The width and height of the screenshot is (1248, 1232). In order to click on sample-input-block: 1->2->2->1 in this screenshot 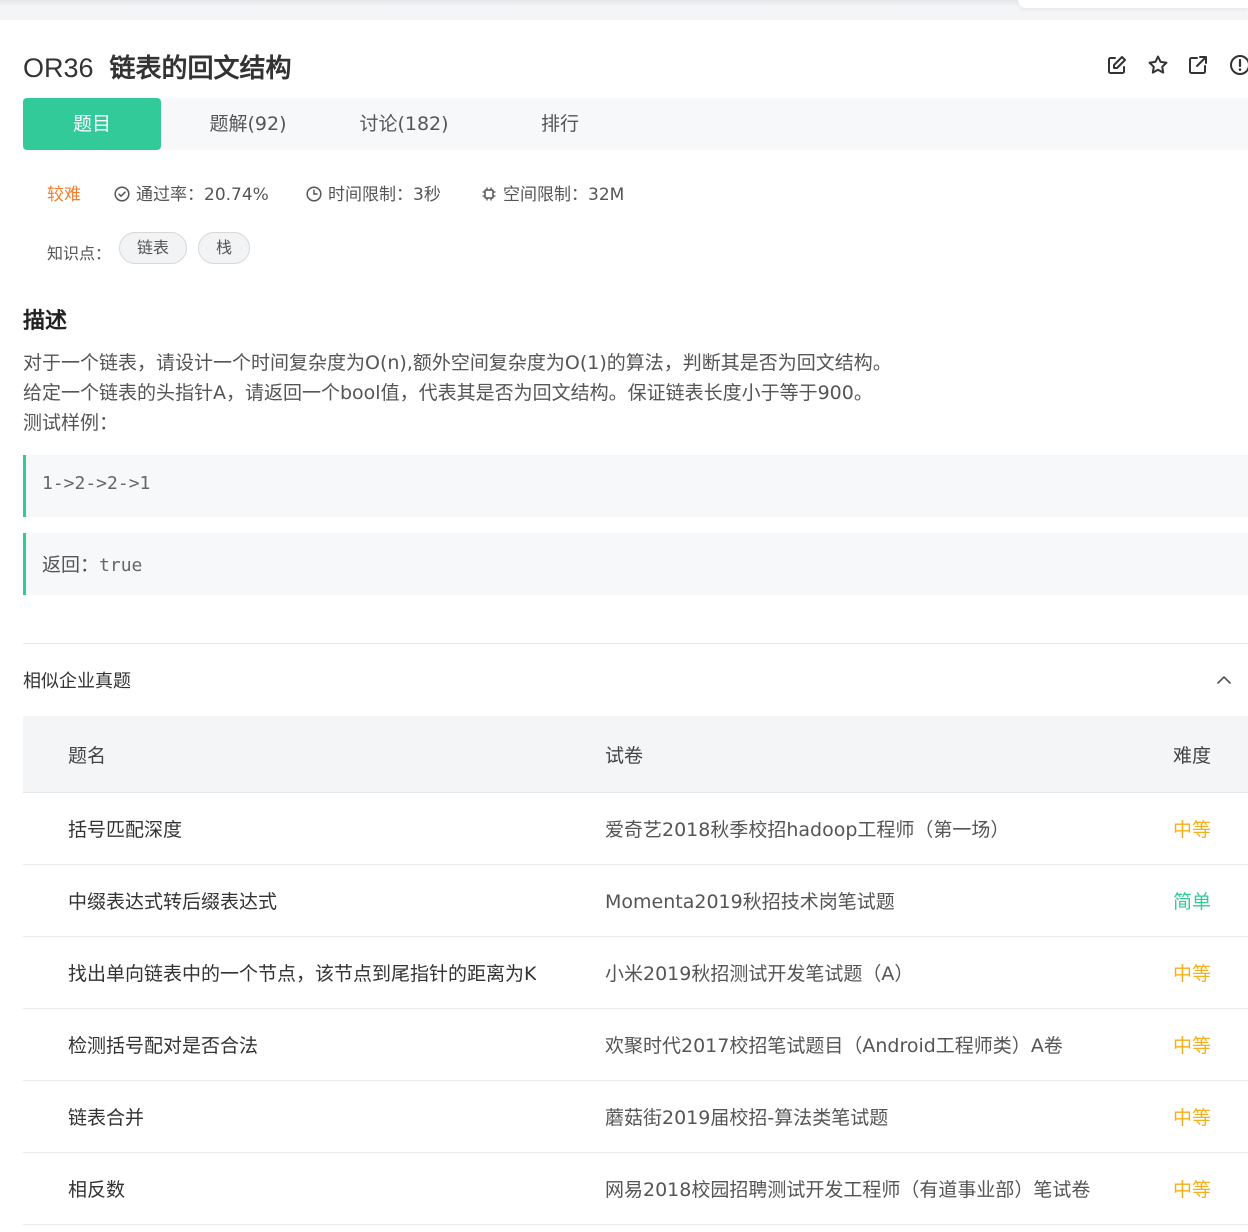, I will do `click(635, 486)`.